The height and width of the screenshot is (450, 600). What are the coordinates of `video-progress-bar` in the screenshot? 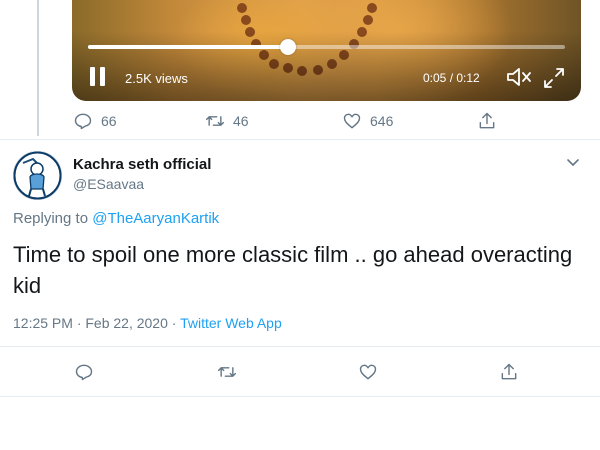 It's located at (326, 47).